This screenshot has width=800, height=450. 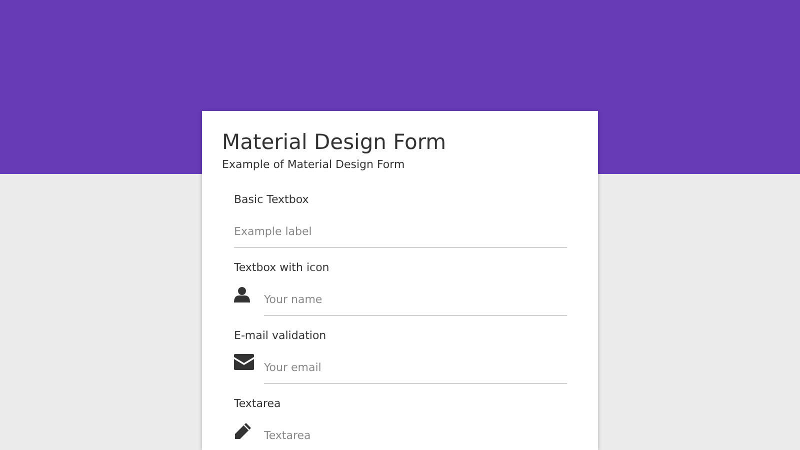 I want to click on field-label: Textbox with icon, so click(x=282, y=268).